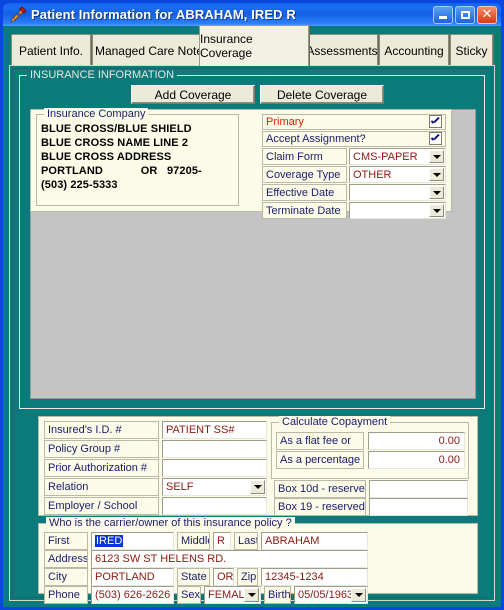 Image resolution: width=504 pixels, height=610 pixels. Describe the element at coordinates (193, 541) in the screenshot. I see `middle-name-label: Middle` at that location.